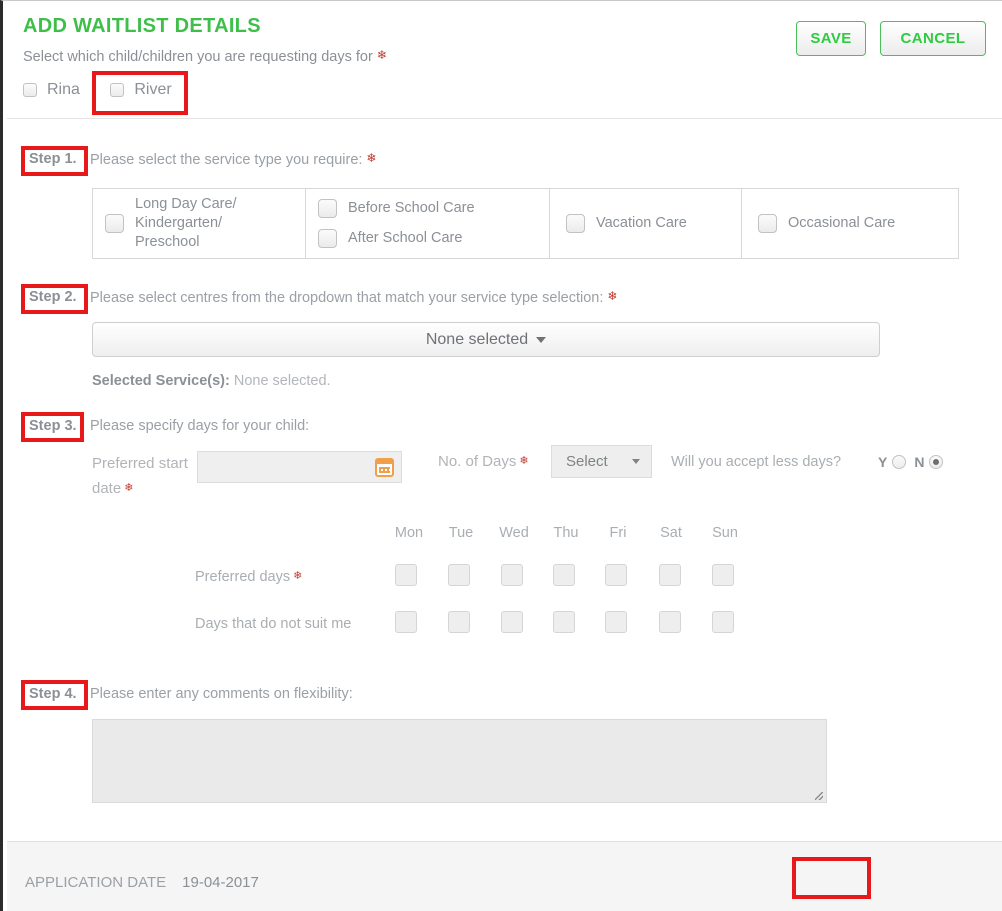 This screenshot has width=1002, height=911. What do you see at coordinates (616, 575) in the screenshot?
I see `preferred-day-fri` at bounding box center [616, 575].